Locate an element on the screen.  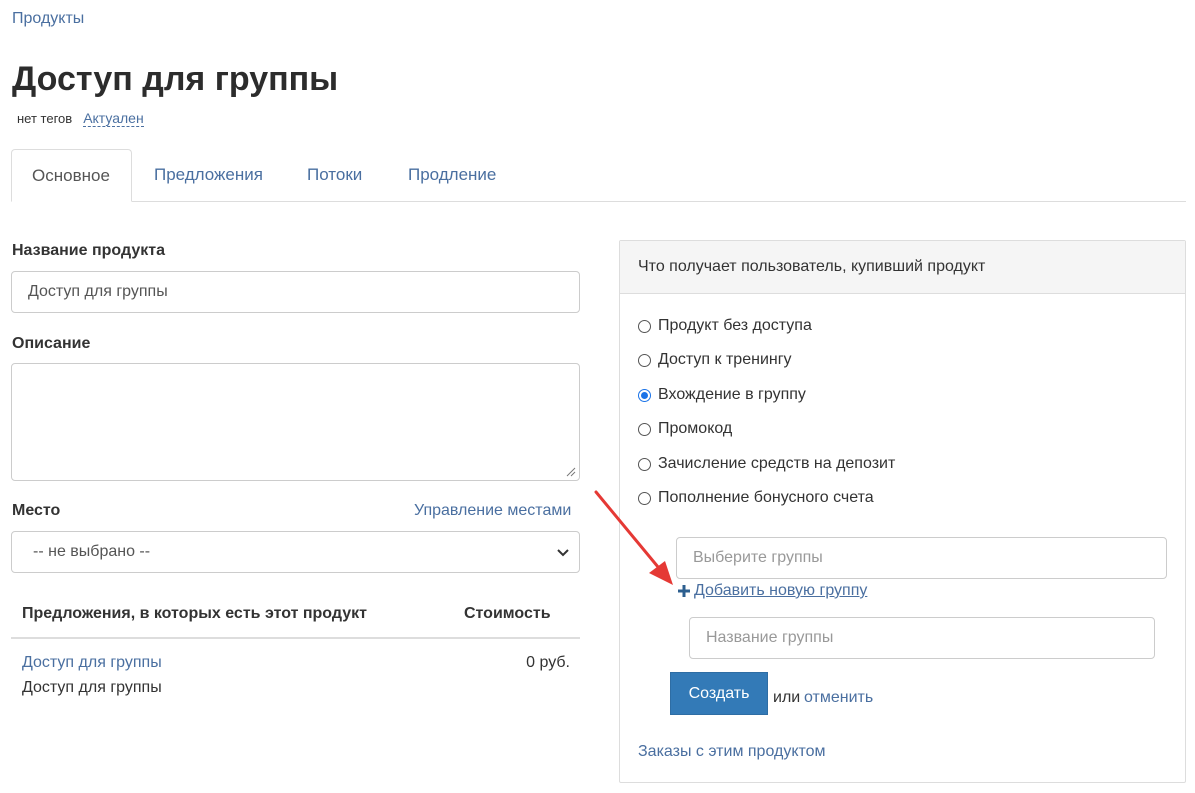
description-wrapper is located at coordinates (295, 422).